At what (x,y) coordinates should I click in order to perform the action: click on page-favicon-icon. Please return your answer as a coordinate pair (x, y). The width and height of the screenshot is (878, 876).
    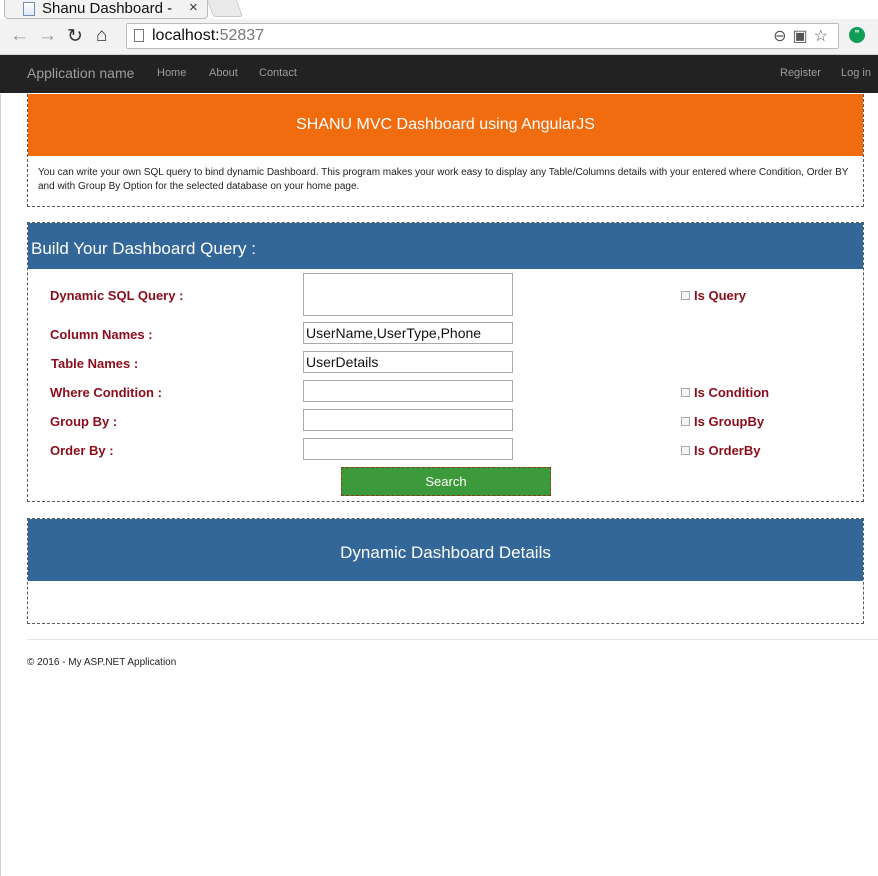
    Looking at the image, I should click on (29, 9).